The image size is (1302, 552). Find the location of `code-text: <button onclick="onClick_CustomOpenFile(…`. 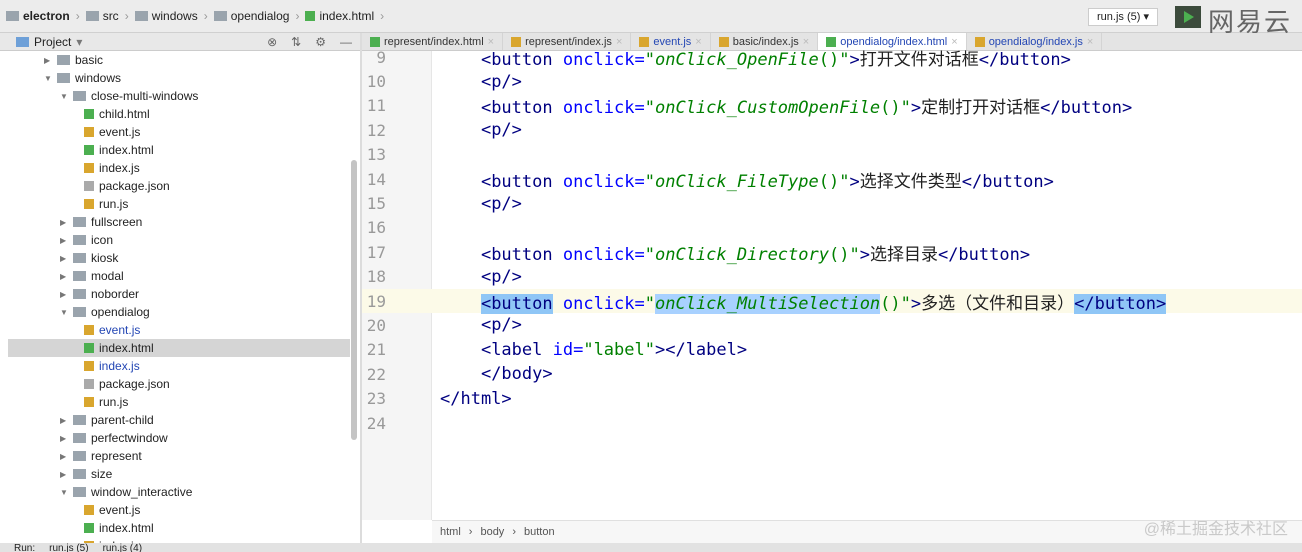

code-text: <button onclick="onClick_CustomOpenFile(… is located at coordinates (806, 108).